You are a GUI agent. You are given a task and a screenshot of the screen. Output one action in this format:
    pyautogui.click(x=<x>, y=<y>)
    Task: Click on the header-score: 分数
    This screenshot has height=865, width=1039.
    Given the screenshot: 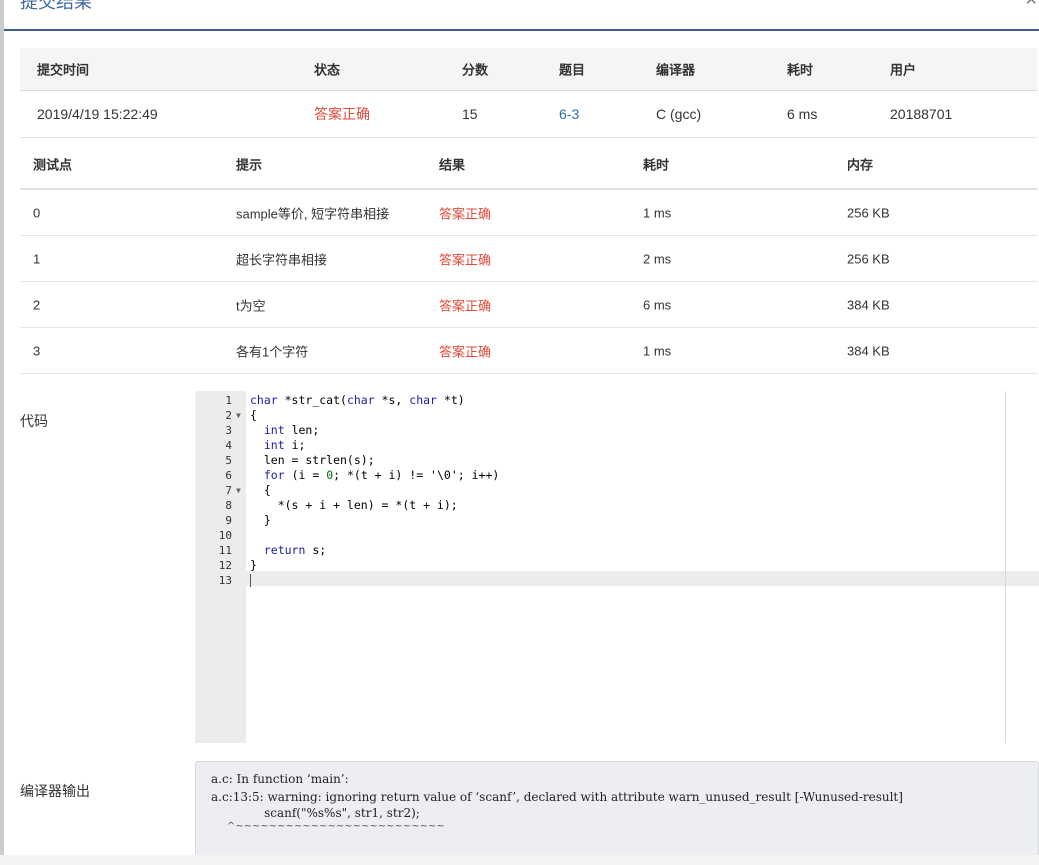 What is the action you would take?
    pyautogui.click(x=475, y=70)
    